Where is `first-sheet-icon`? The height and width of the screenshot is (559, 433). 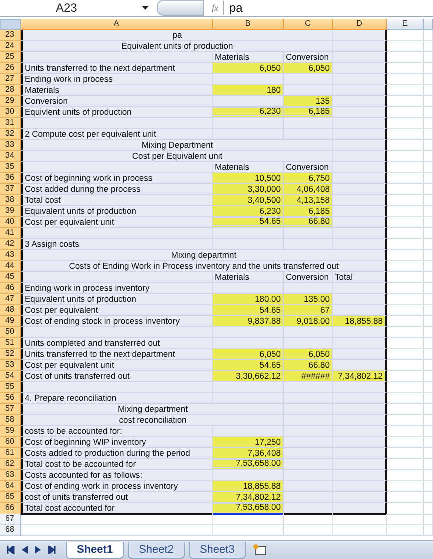
first-sheet-icon is located at coordinates (11, 550).